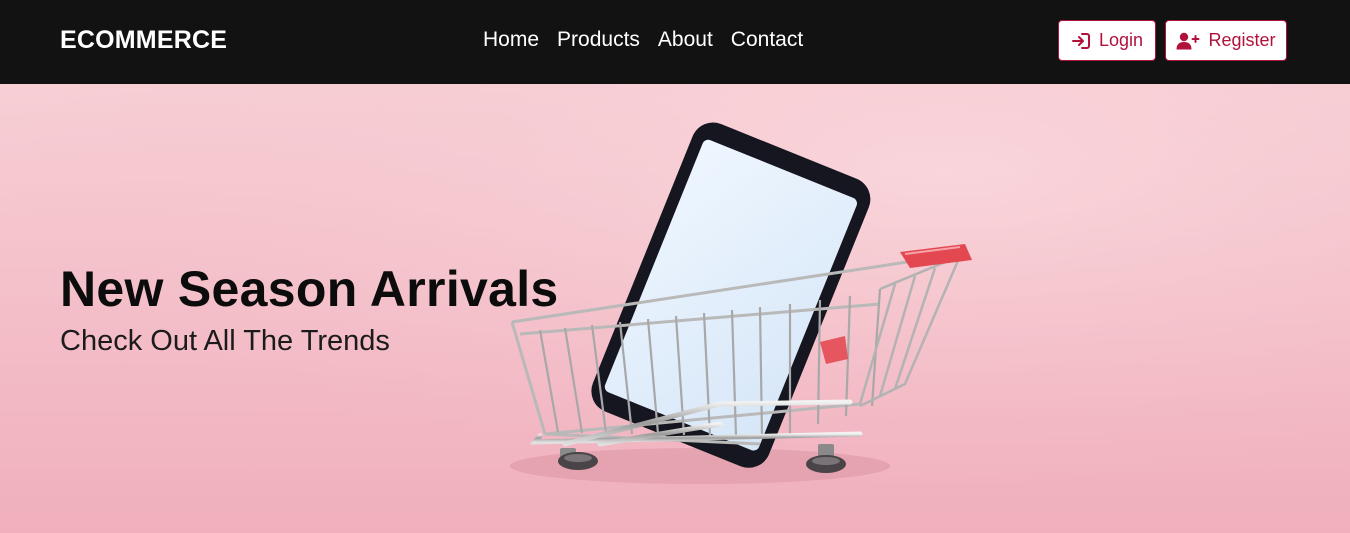 Image resolution: width=1350 pixels, height=533 pixels. Describe the element at coordinates (1242, 40) in the screenshot. I see `register-label: Register` at that location.